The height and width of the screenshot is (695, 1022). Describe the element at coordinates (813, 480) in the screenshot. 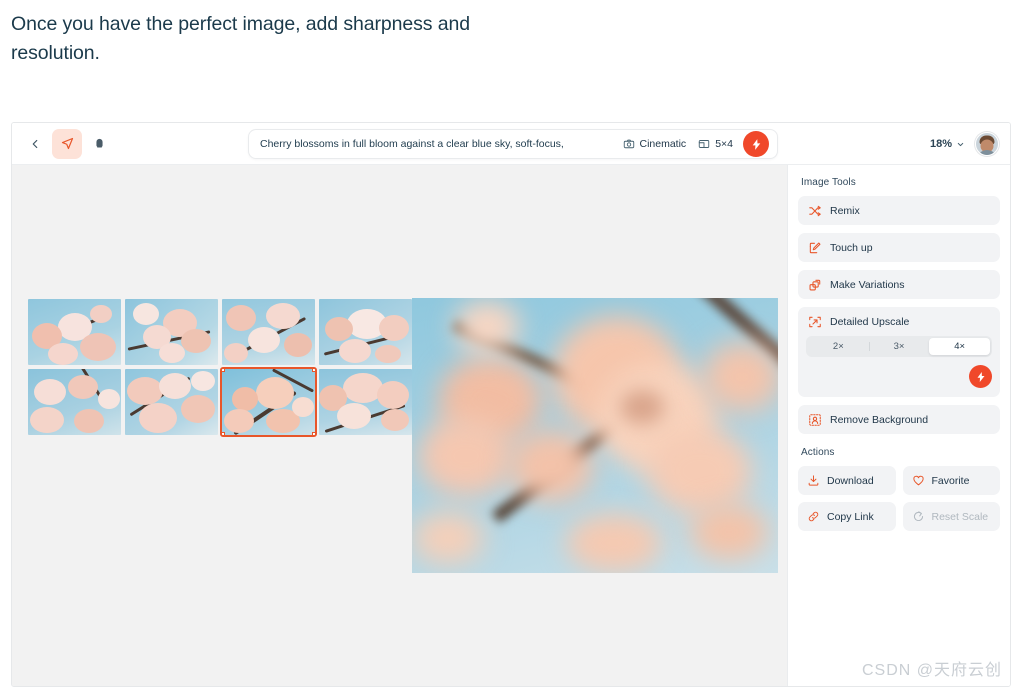

I see `download-icon` at that location.